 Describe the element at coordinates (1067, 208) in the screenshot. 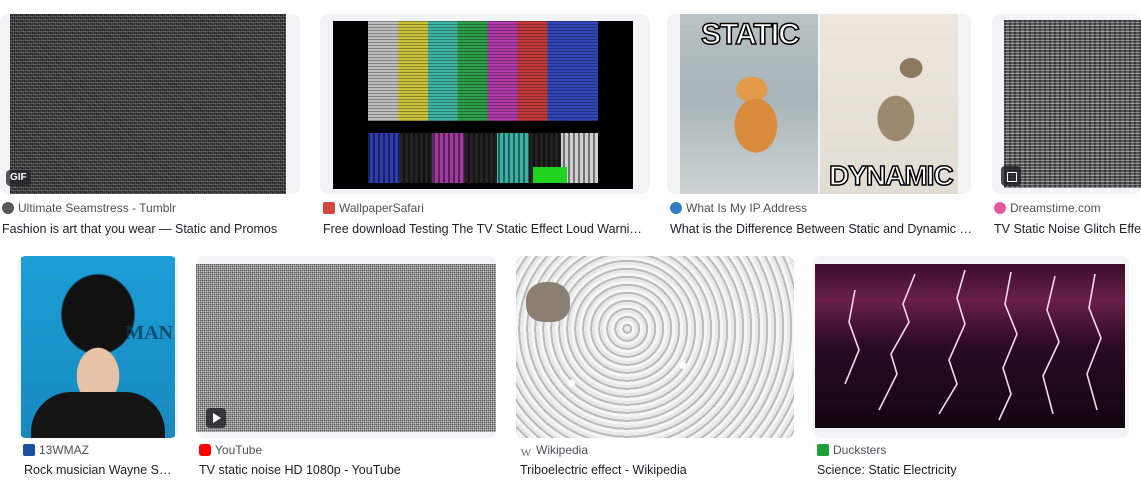

I see `result-source: Dreamstime.com` at that location.